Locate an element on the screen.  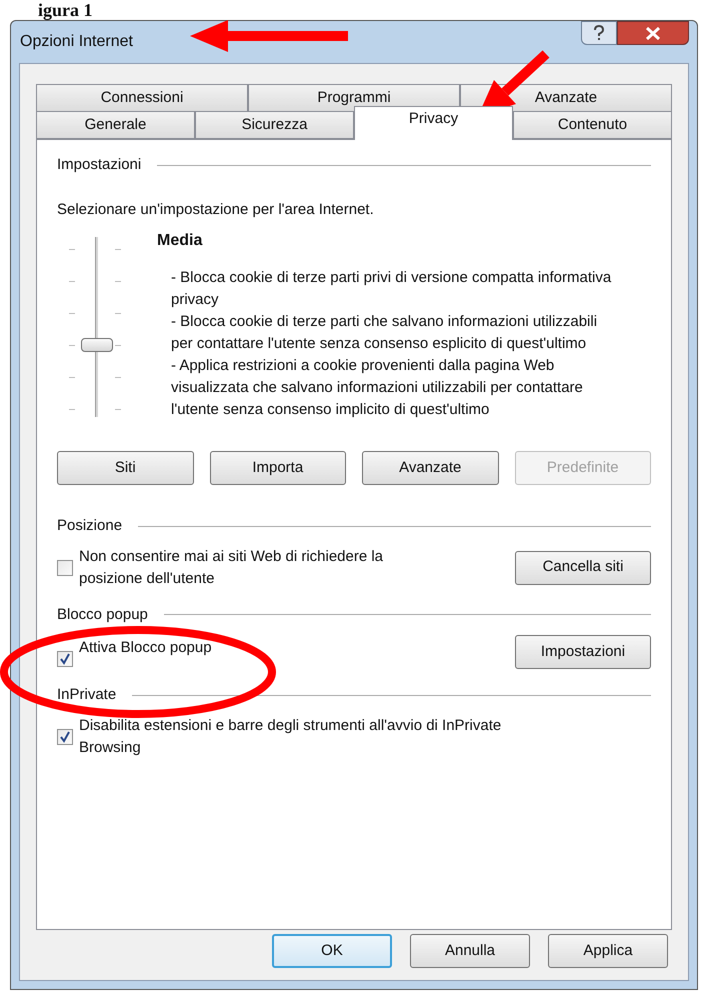
checkbox-label: Disabilita estensioni e barre degli strumenti all'avvio di InPrivate Browsing is located at coordinates (290, 737).